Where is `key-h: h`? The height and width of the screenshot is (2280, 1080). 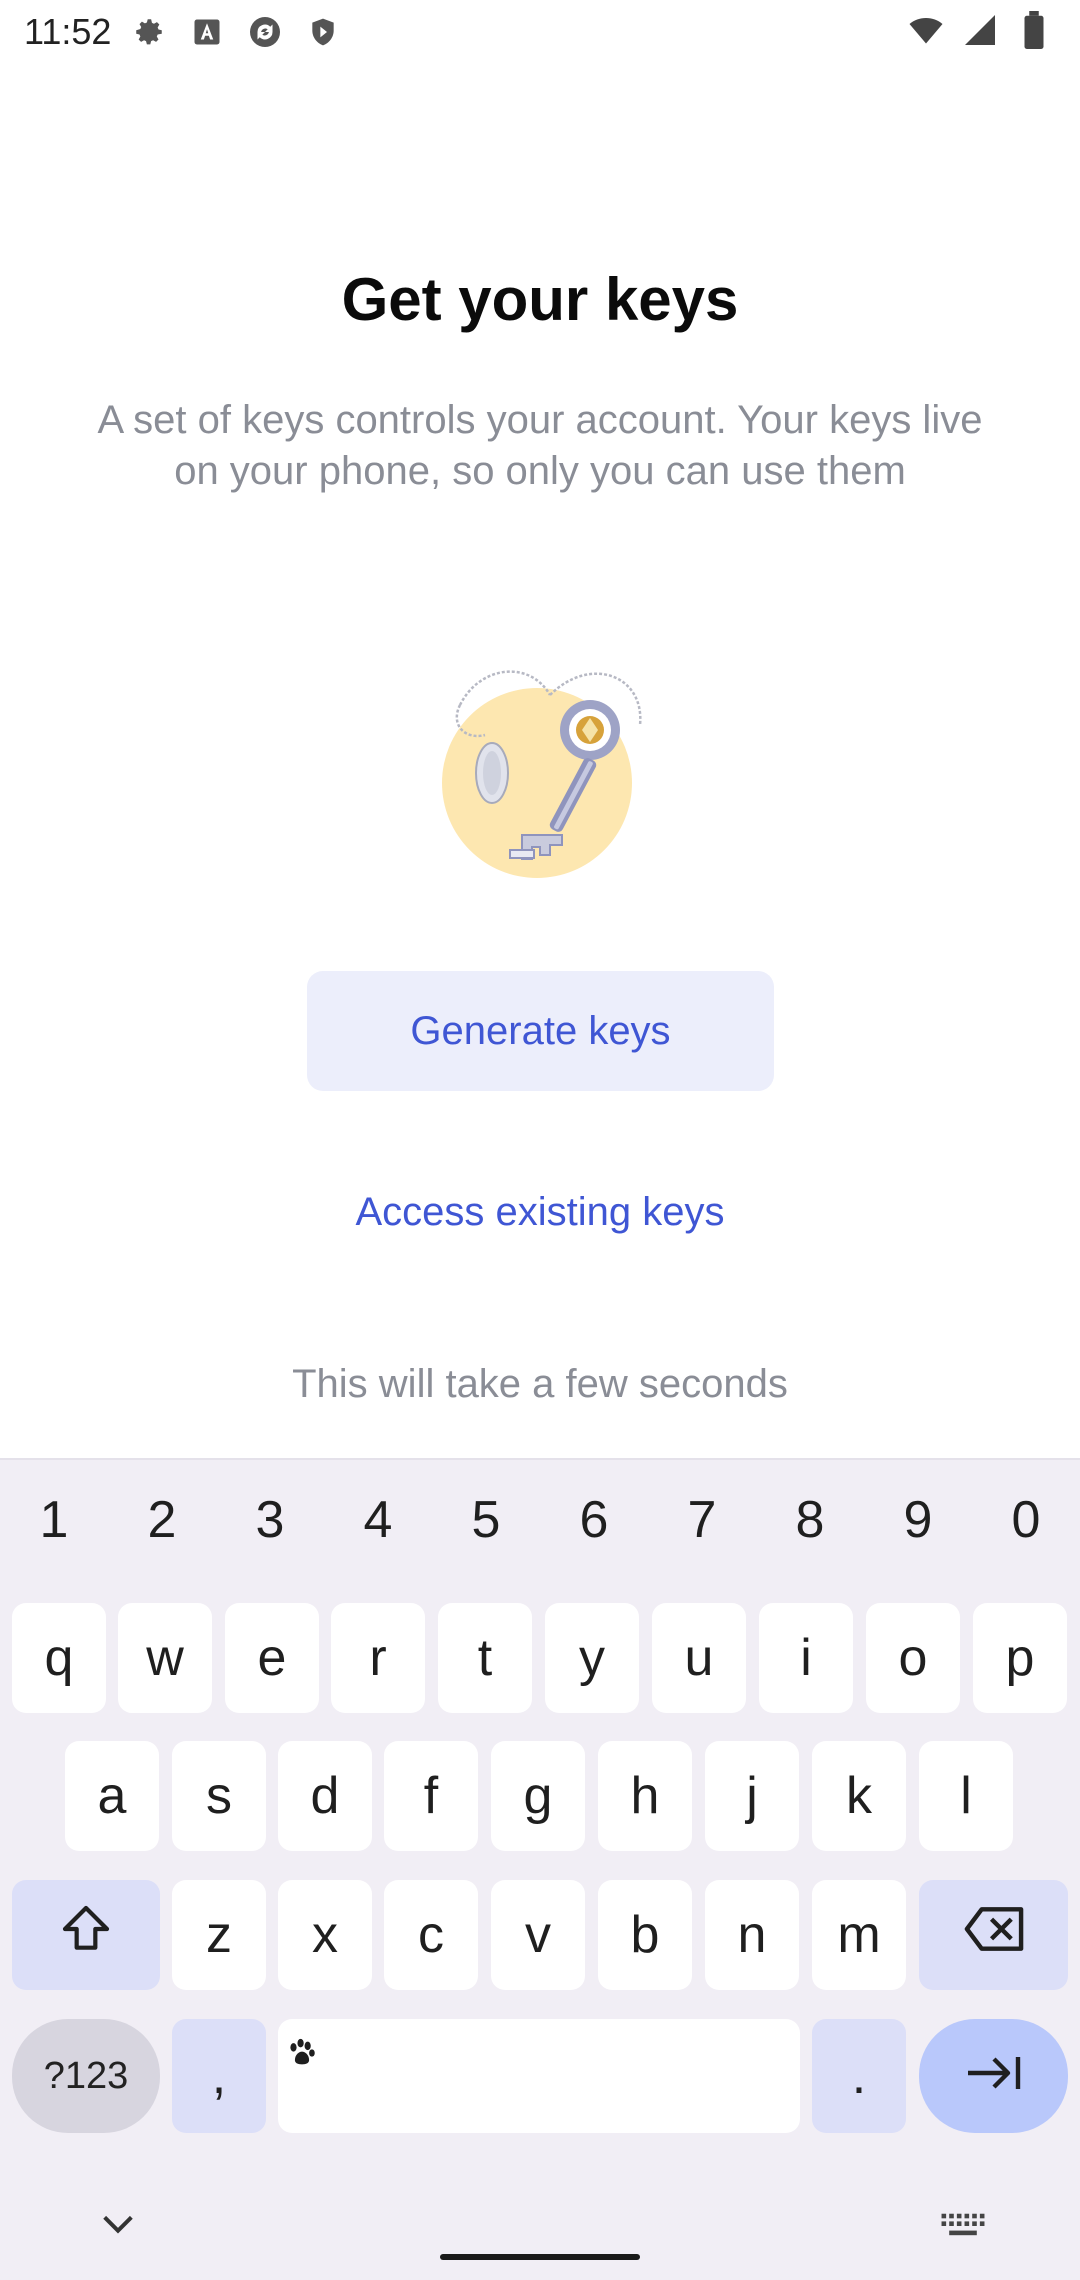 key-h: h is located at coordinates (645, 1796).